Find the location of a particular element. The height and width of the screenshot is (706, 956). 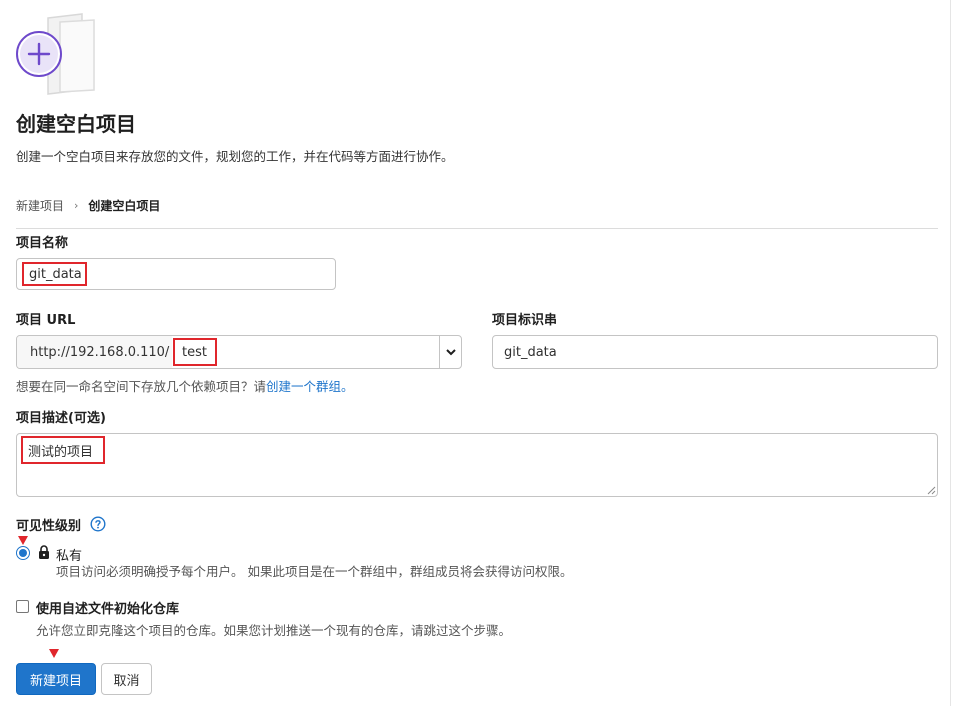

project-description-label: 项目描述(可选) is located at coordinates (61, 418).